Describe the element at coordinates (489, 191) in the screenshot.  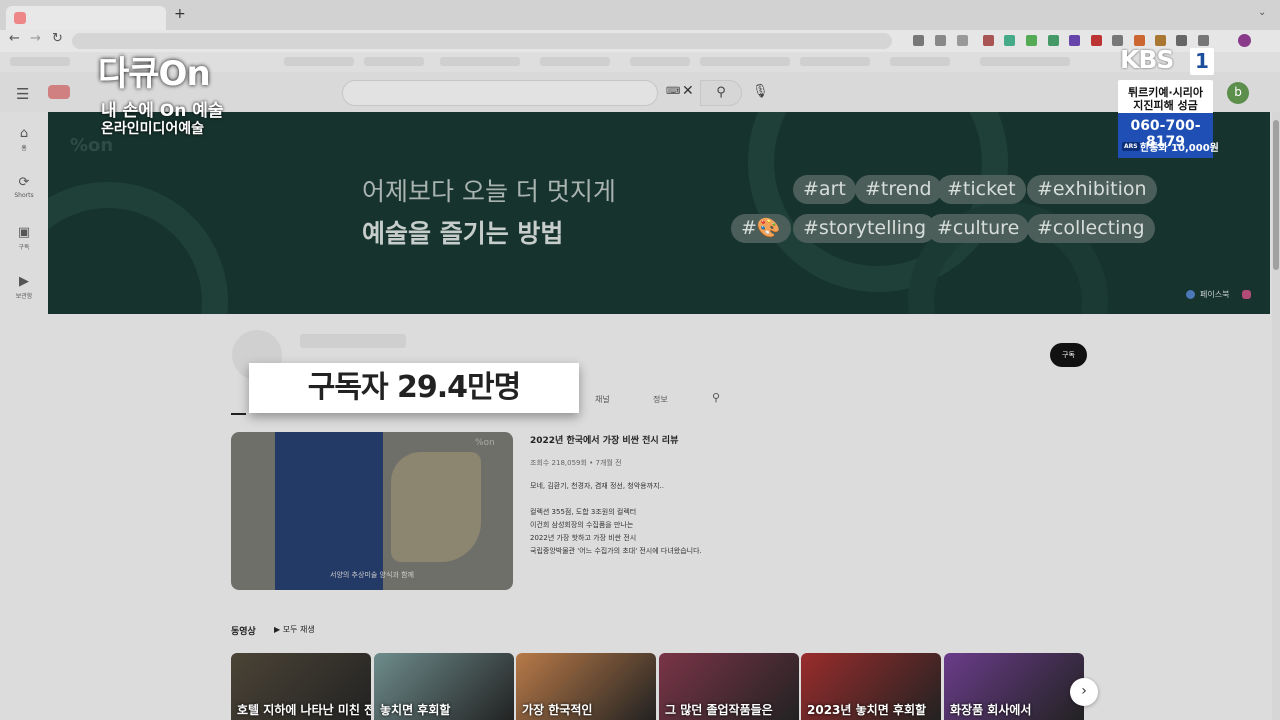
I see `banner-tagline: 어제보다 오늘 더 멋지게` at that location.